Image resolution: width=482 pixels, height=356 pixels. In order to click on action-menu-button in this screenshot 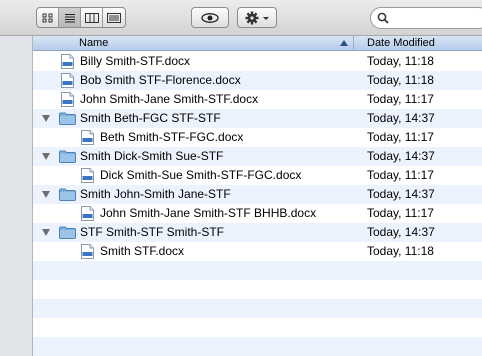, I will do `click(257, 17)`.